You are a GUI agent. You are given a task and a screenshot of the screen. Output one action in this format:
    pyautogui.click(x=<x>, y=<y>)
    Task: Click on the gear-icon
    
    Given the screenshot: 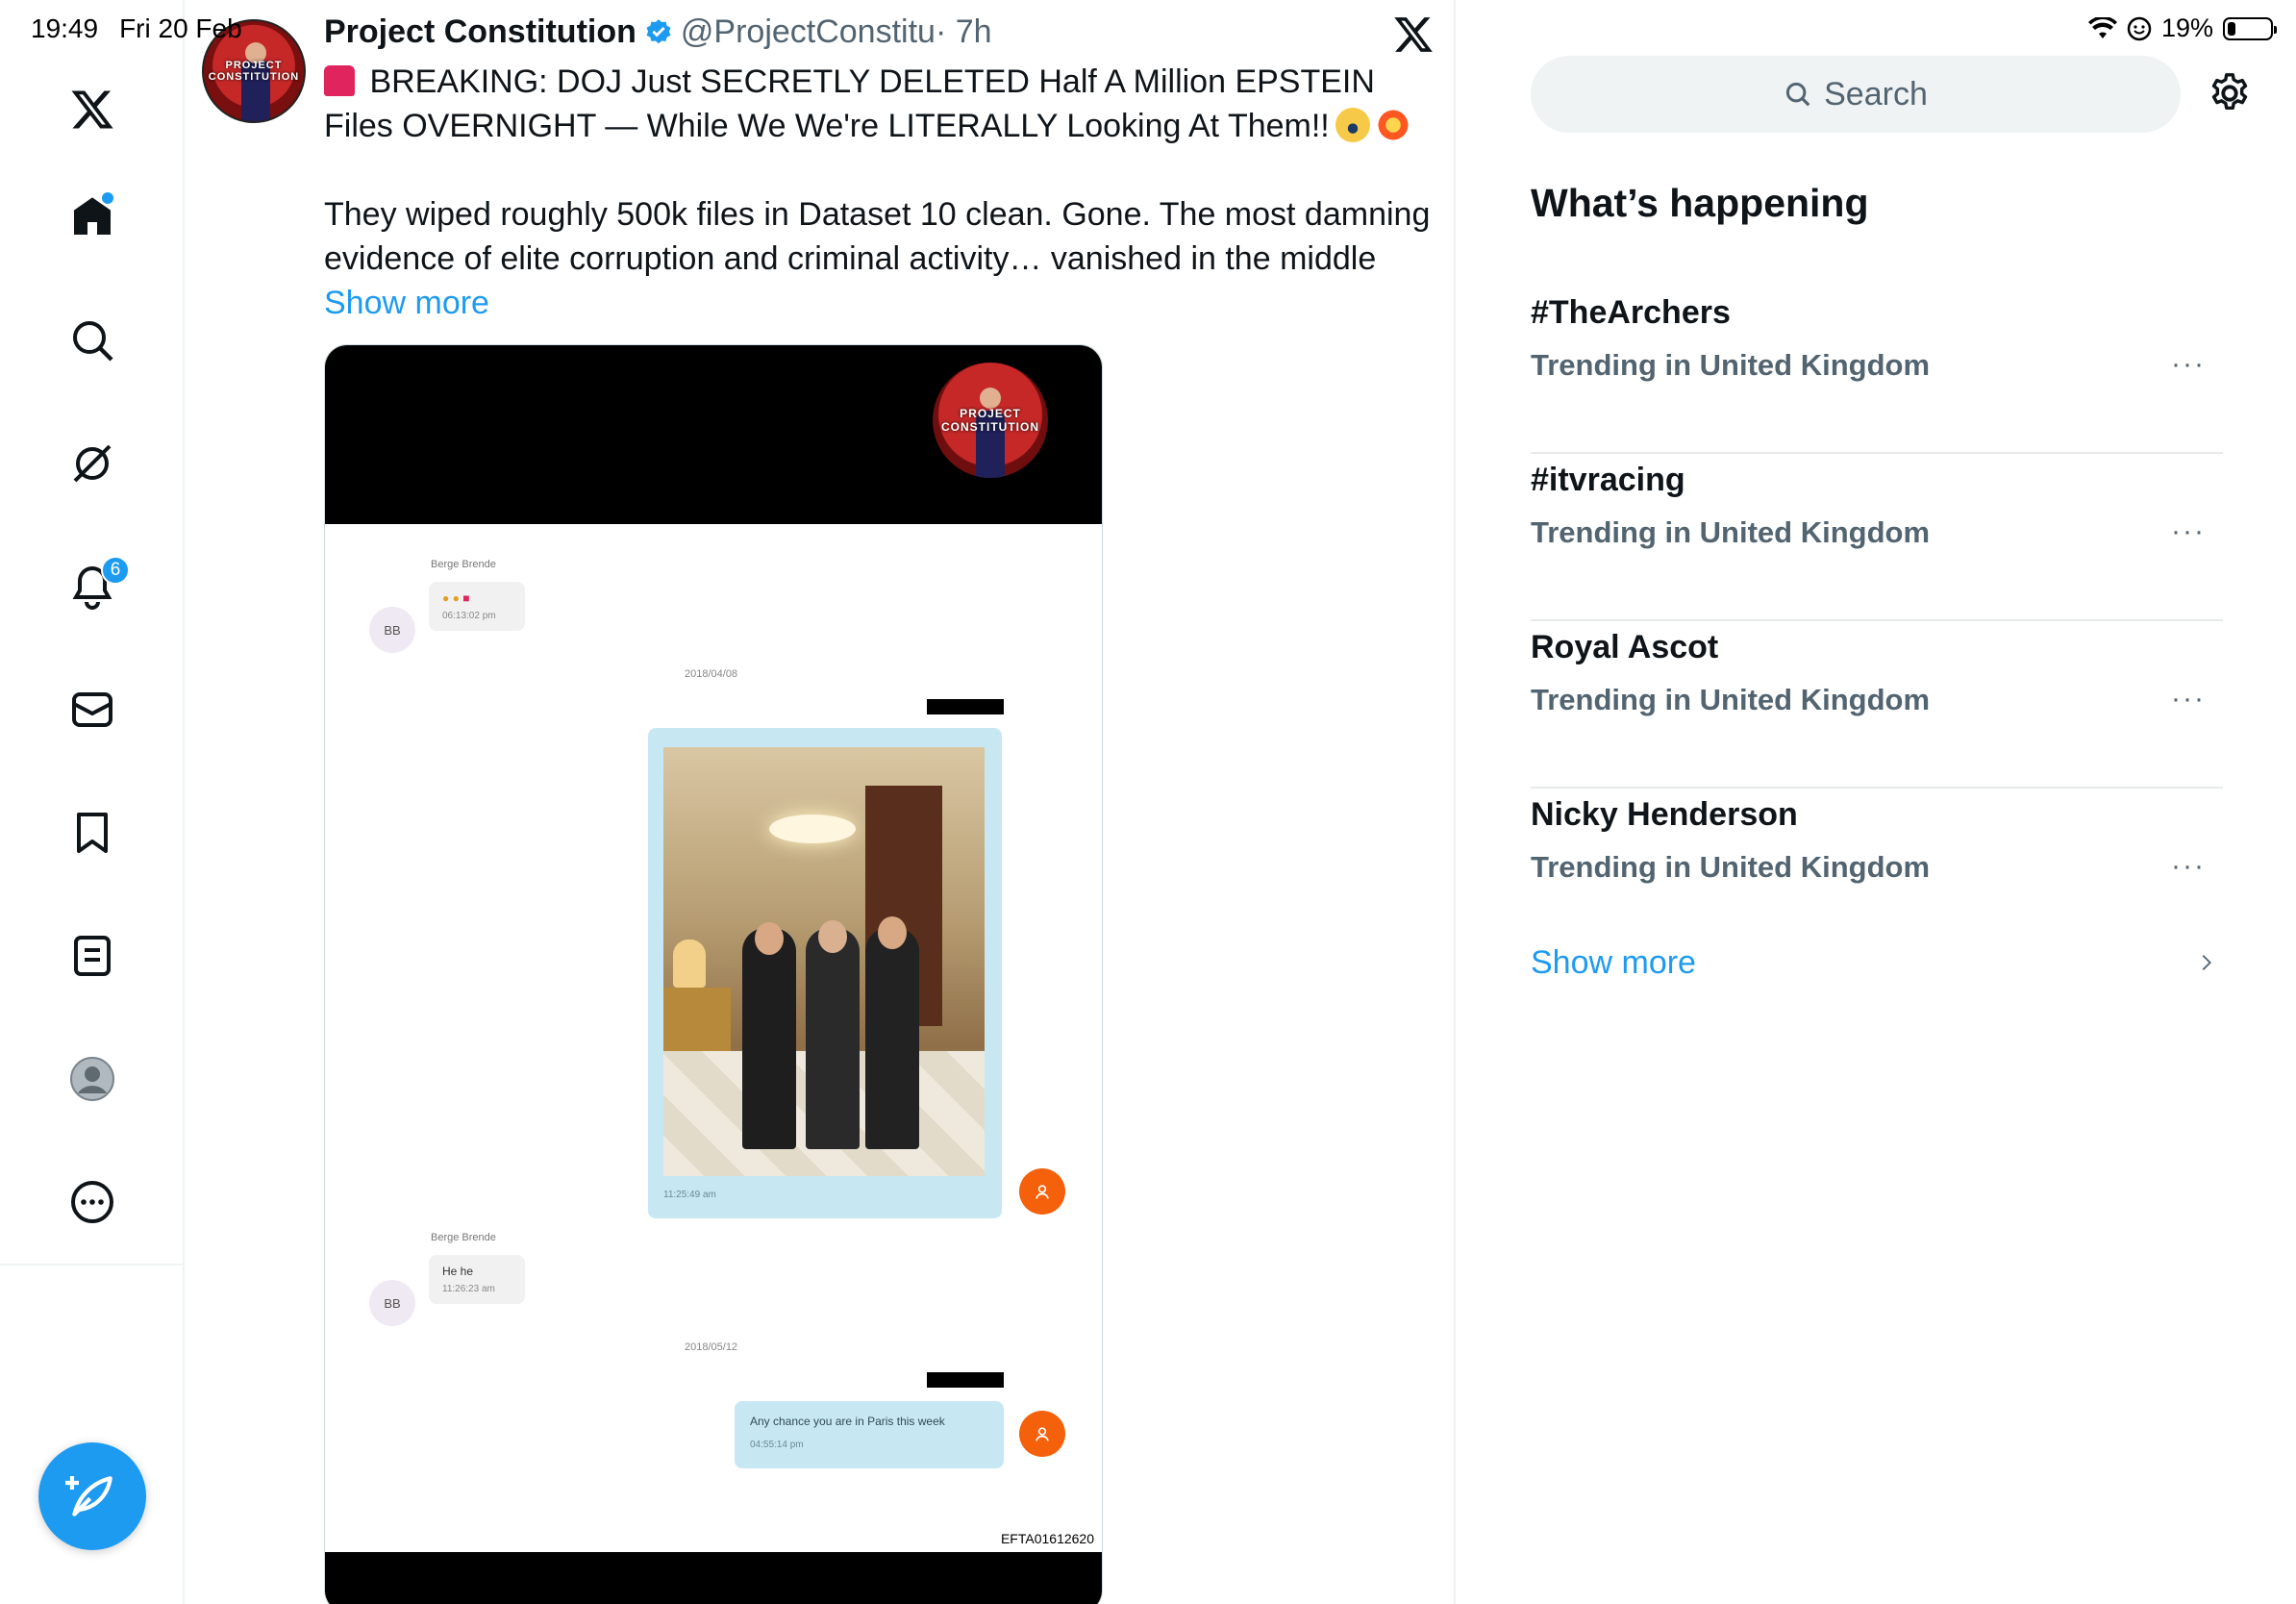 What is the action you would take?
    pyautogui.click(x=2230, y=93)
    